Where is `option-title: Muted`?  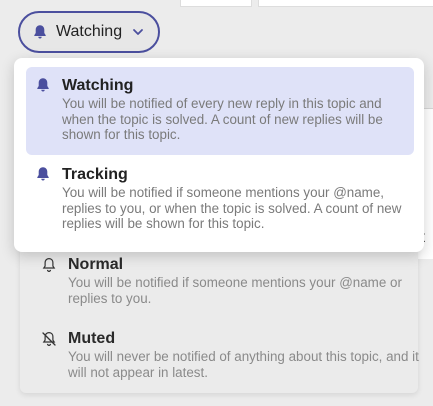
option-title: Muted is located at coordinates (92, 338).